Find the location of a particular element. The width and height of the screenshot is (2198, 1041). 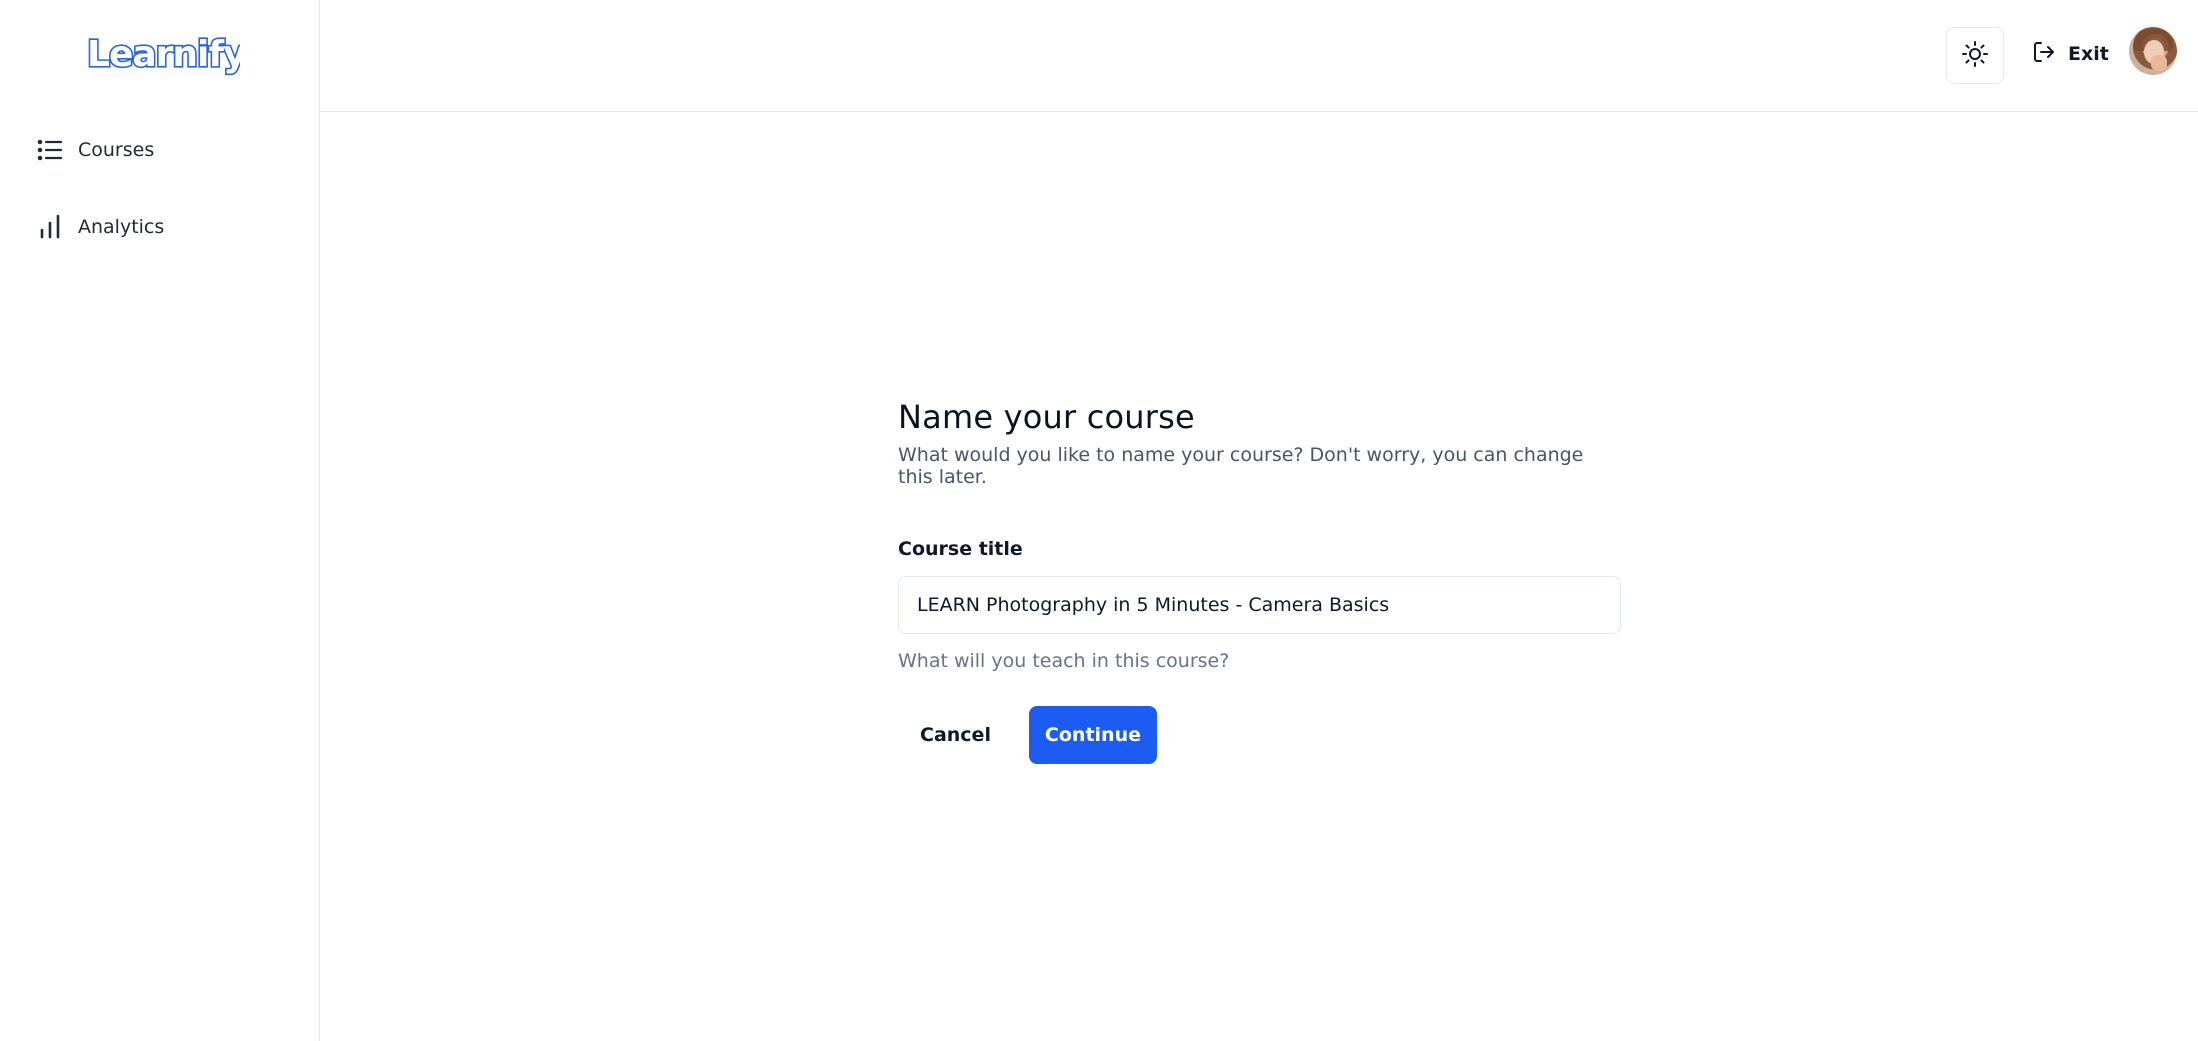

sidebar-item-courses: Courses is located at coordinates (95, 150).